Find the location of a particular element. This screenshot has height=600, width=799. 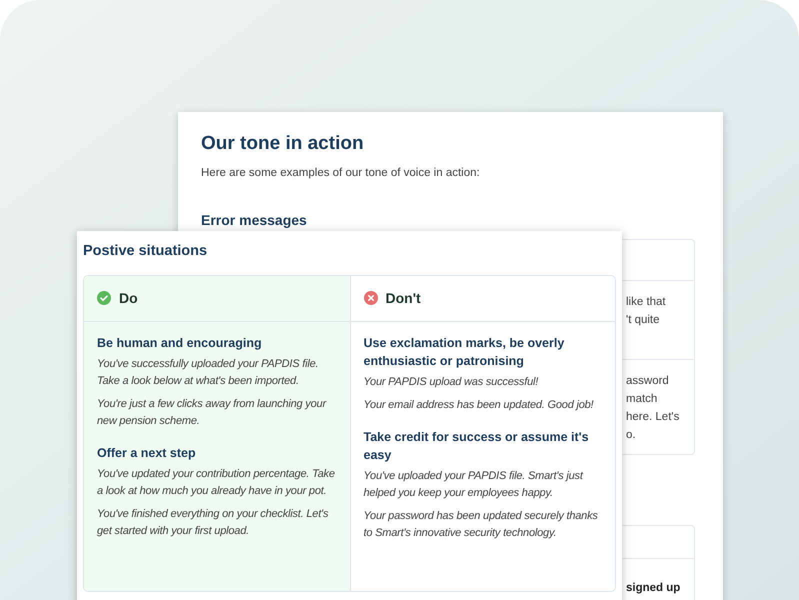

example-text: You're just a few clicks away from launching your new pension scheme. is located at coordinates (212, 412).